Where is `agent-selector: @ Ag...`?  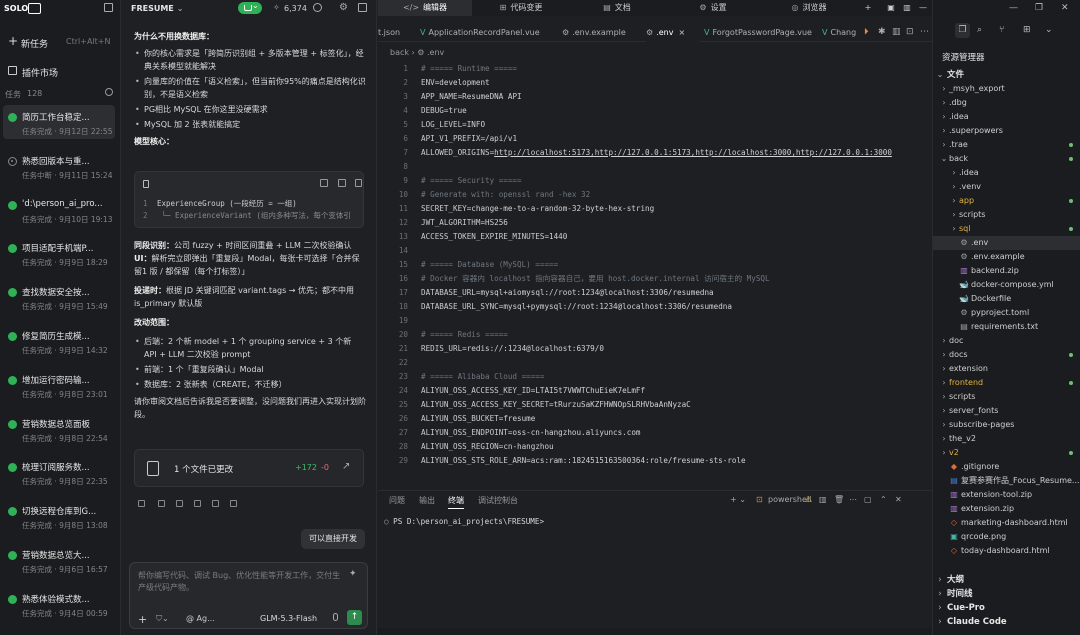 agent-selector: @ Ag... is located at coordinates (200, 618).